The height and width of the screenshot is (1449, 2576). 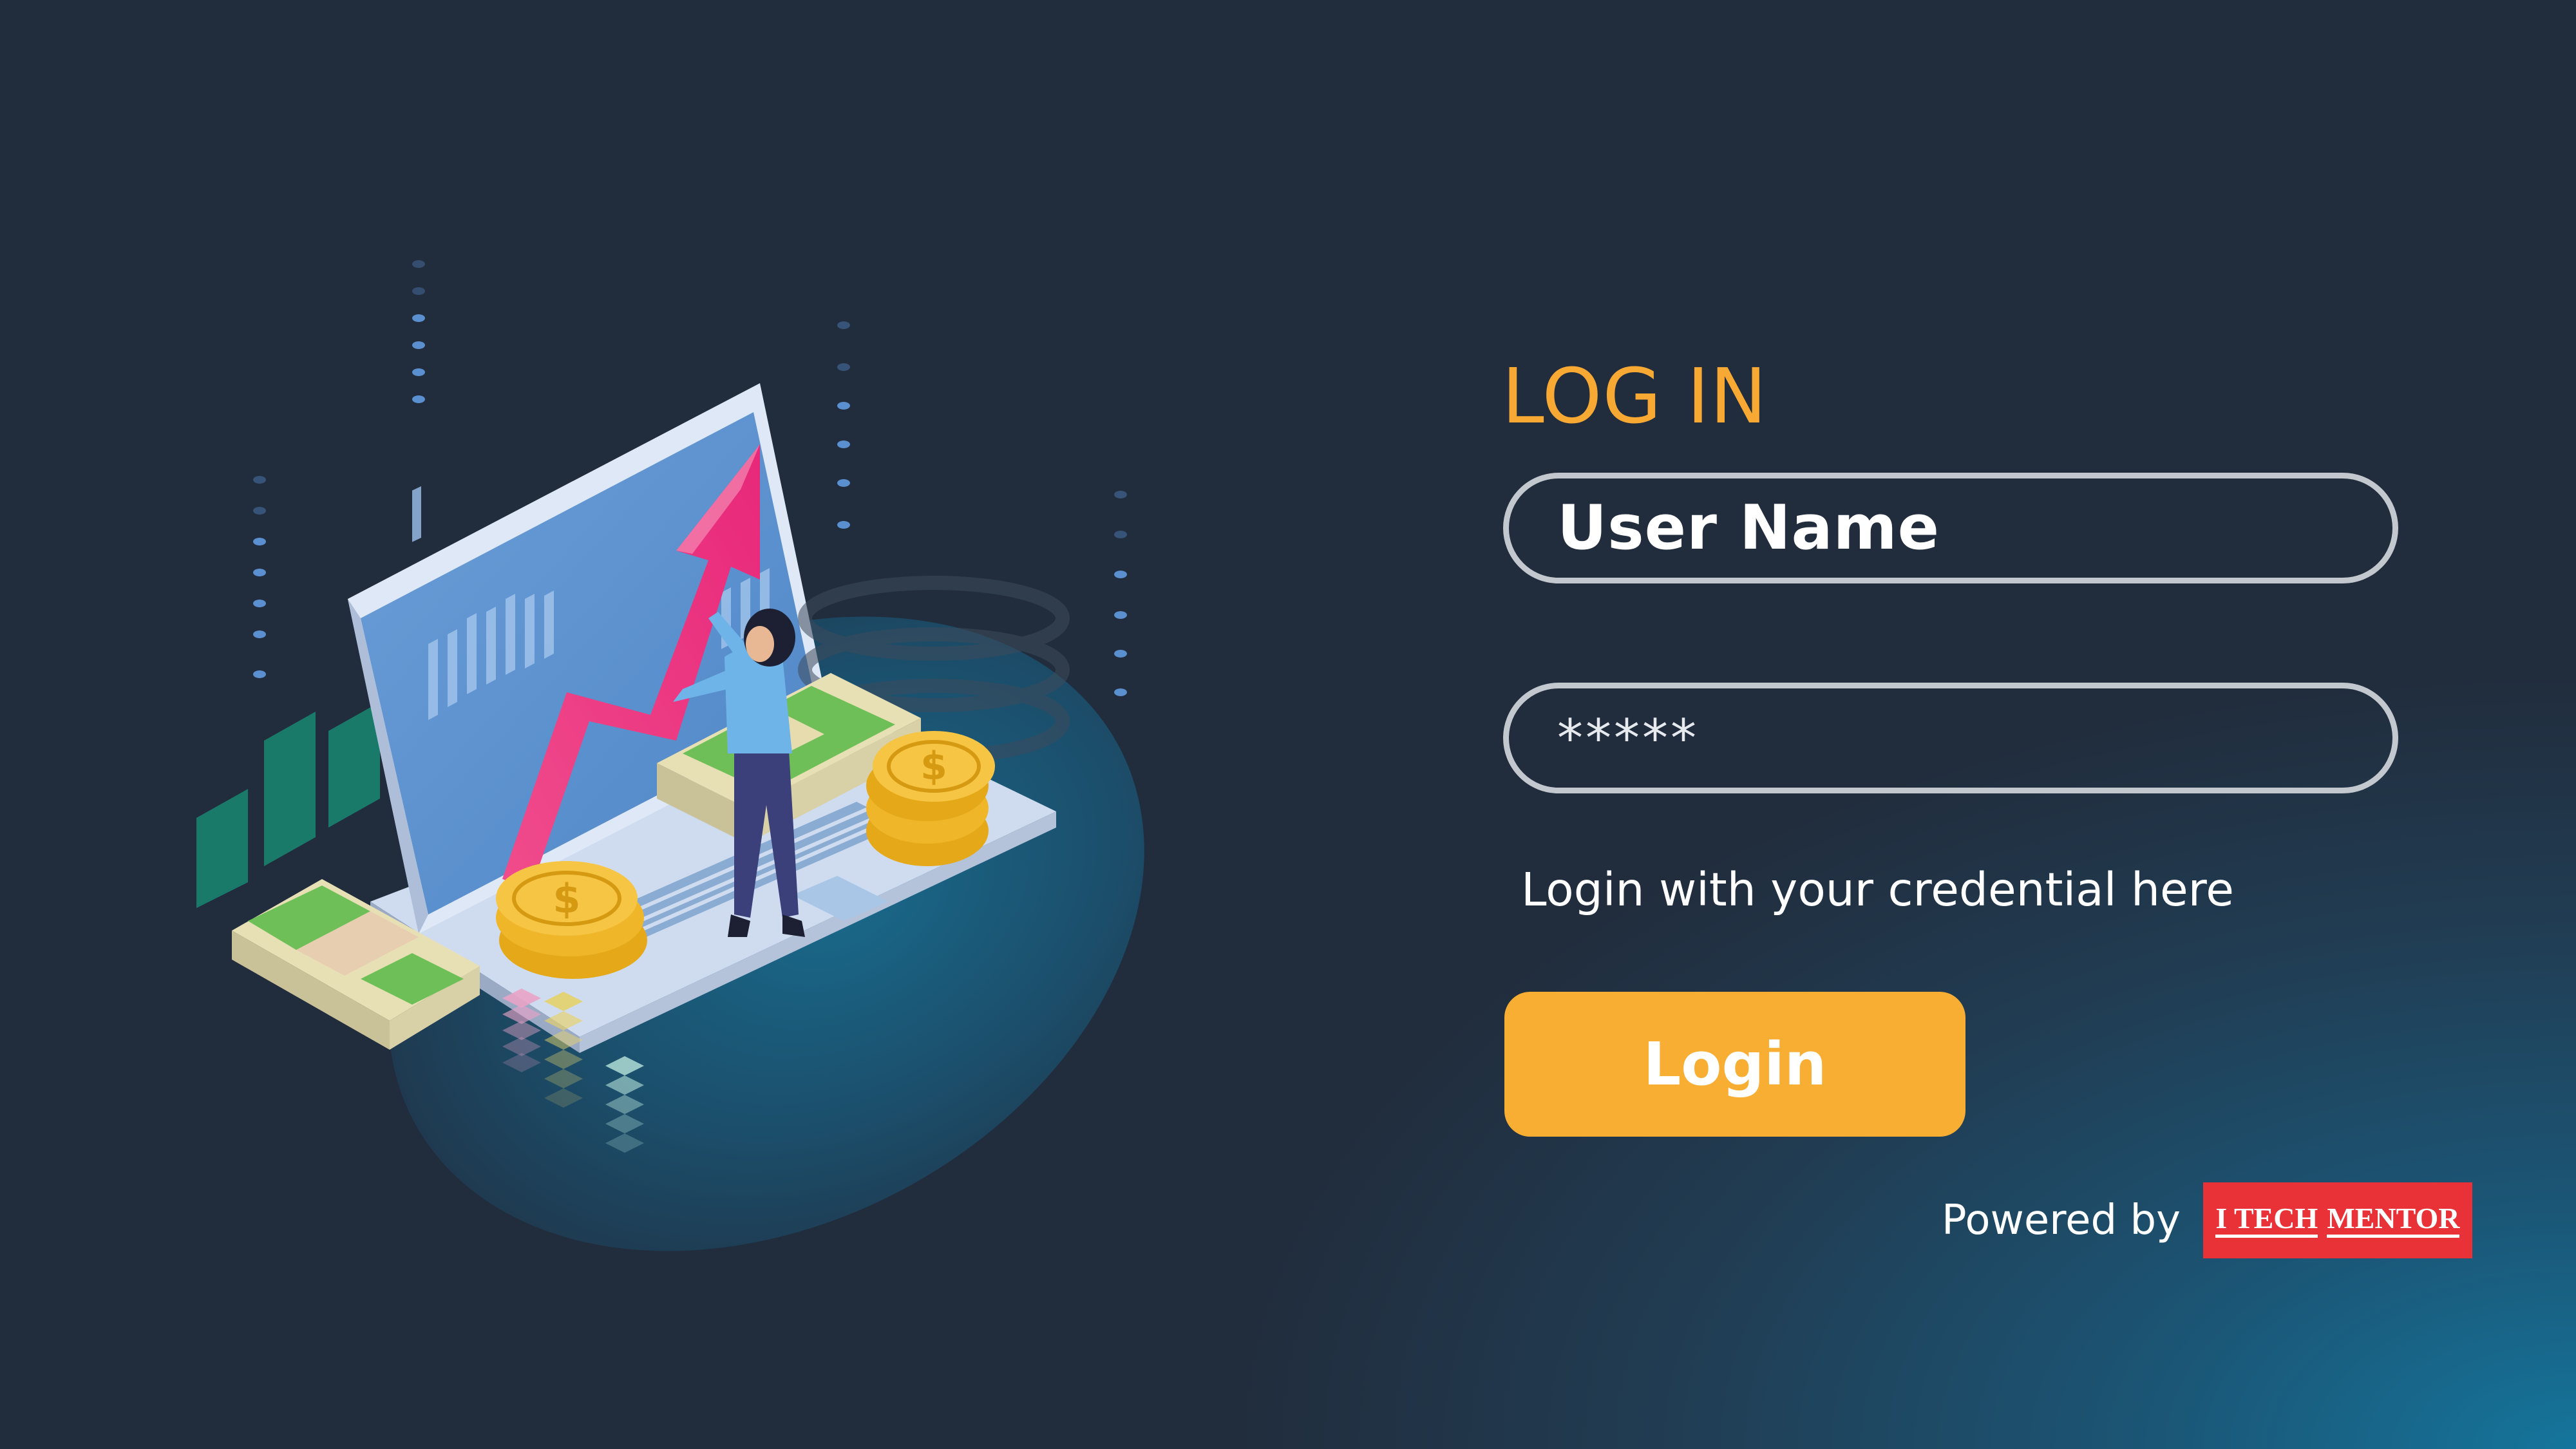 I want to click on brand-logo-left: I TECH, so click(x=2266, y=1221).